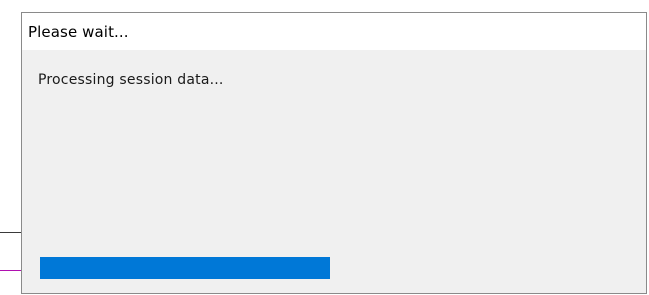 The image size is (649, 295). What do you see at coordinates (185, 268) in the screenshot?
I see `progress-bar-fill` at bounding box center [185, 268].